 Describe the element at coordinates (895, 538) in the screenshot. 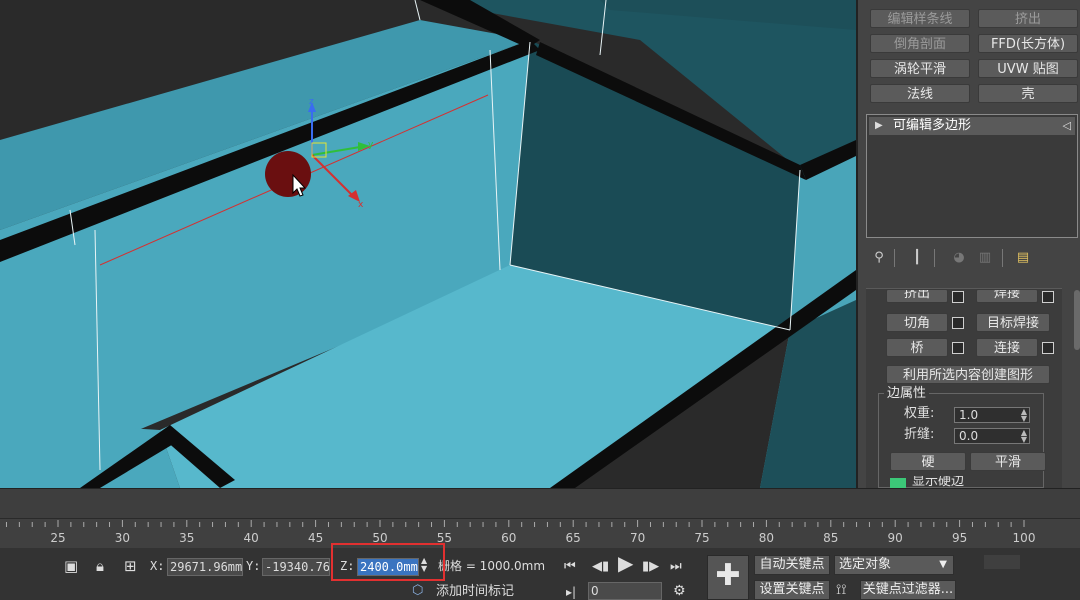

I see `frame-tick-label: 90` at that location.